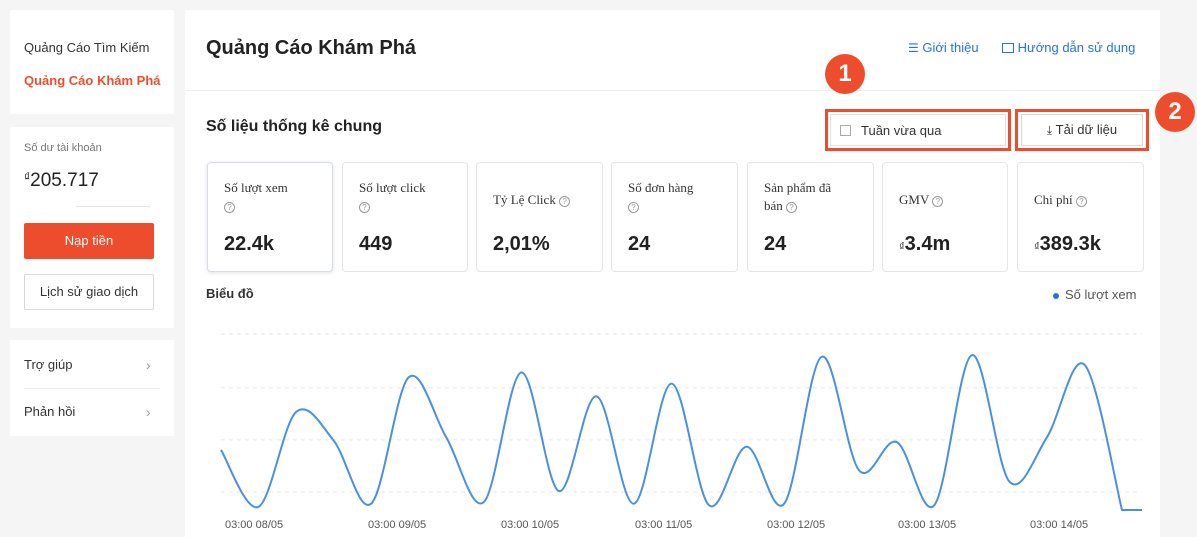  I want to click on sidebar-nav-card: Quảng Cáo Tìm Kiếm Quảng Cáo Khám Phá, so click(92, 62).